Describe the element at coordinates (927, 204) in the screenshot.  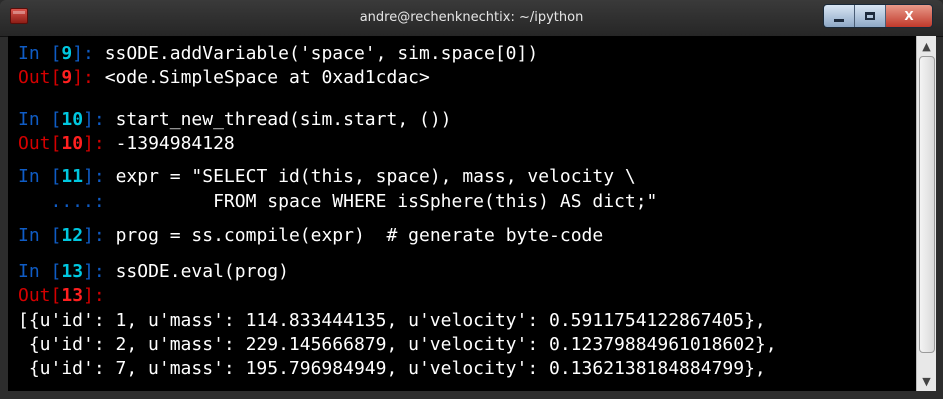
I see `scrollbar-thumb` at that location.